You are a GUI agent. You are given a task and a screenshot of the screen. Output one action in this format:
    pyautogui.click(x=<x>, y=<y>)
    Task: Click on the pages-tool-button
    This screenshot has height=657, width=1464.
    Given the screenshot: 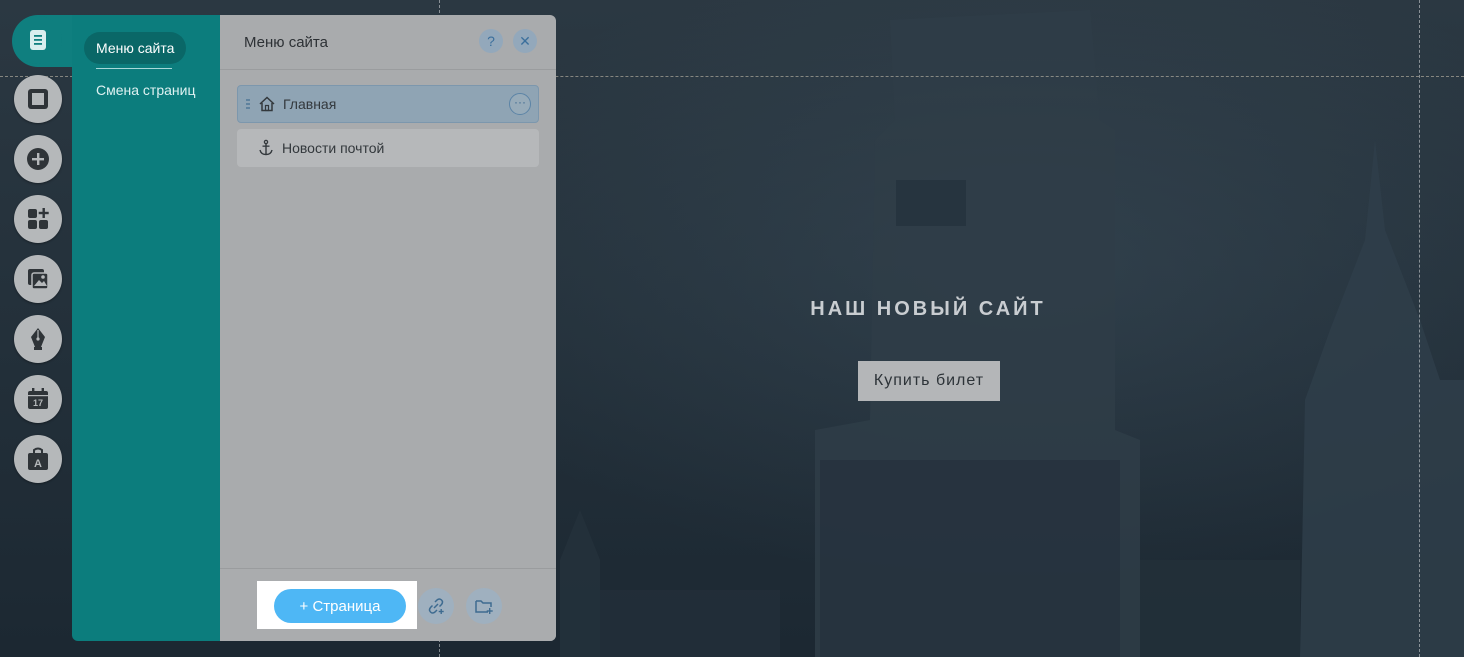 What is the action you would take?
    pyautogui.click(x=38, y=40)
    